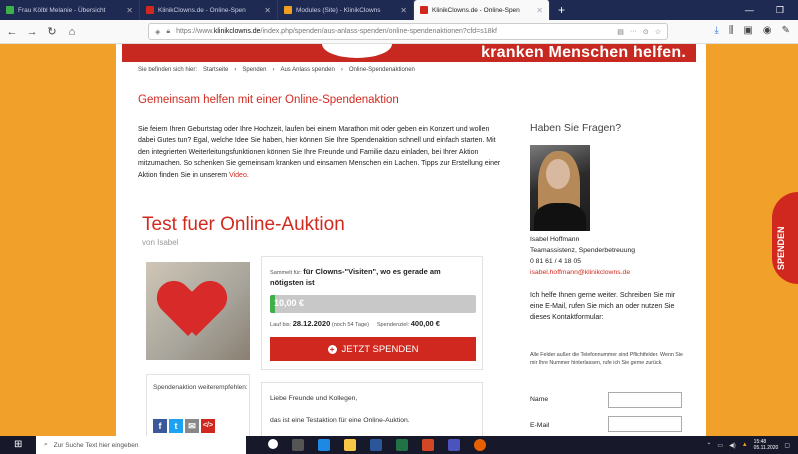  Describe the element at coordinates (158, 32) in the screenshot. I see `shield-icon: ◈` at that location.